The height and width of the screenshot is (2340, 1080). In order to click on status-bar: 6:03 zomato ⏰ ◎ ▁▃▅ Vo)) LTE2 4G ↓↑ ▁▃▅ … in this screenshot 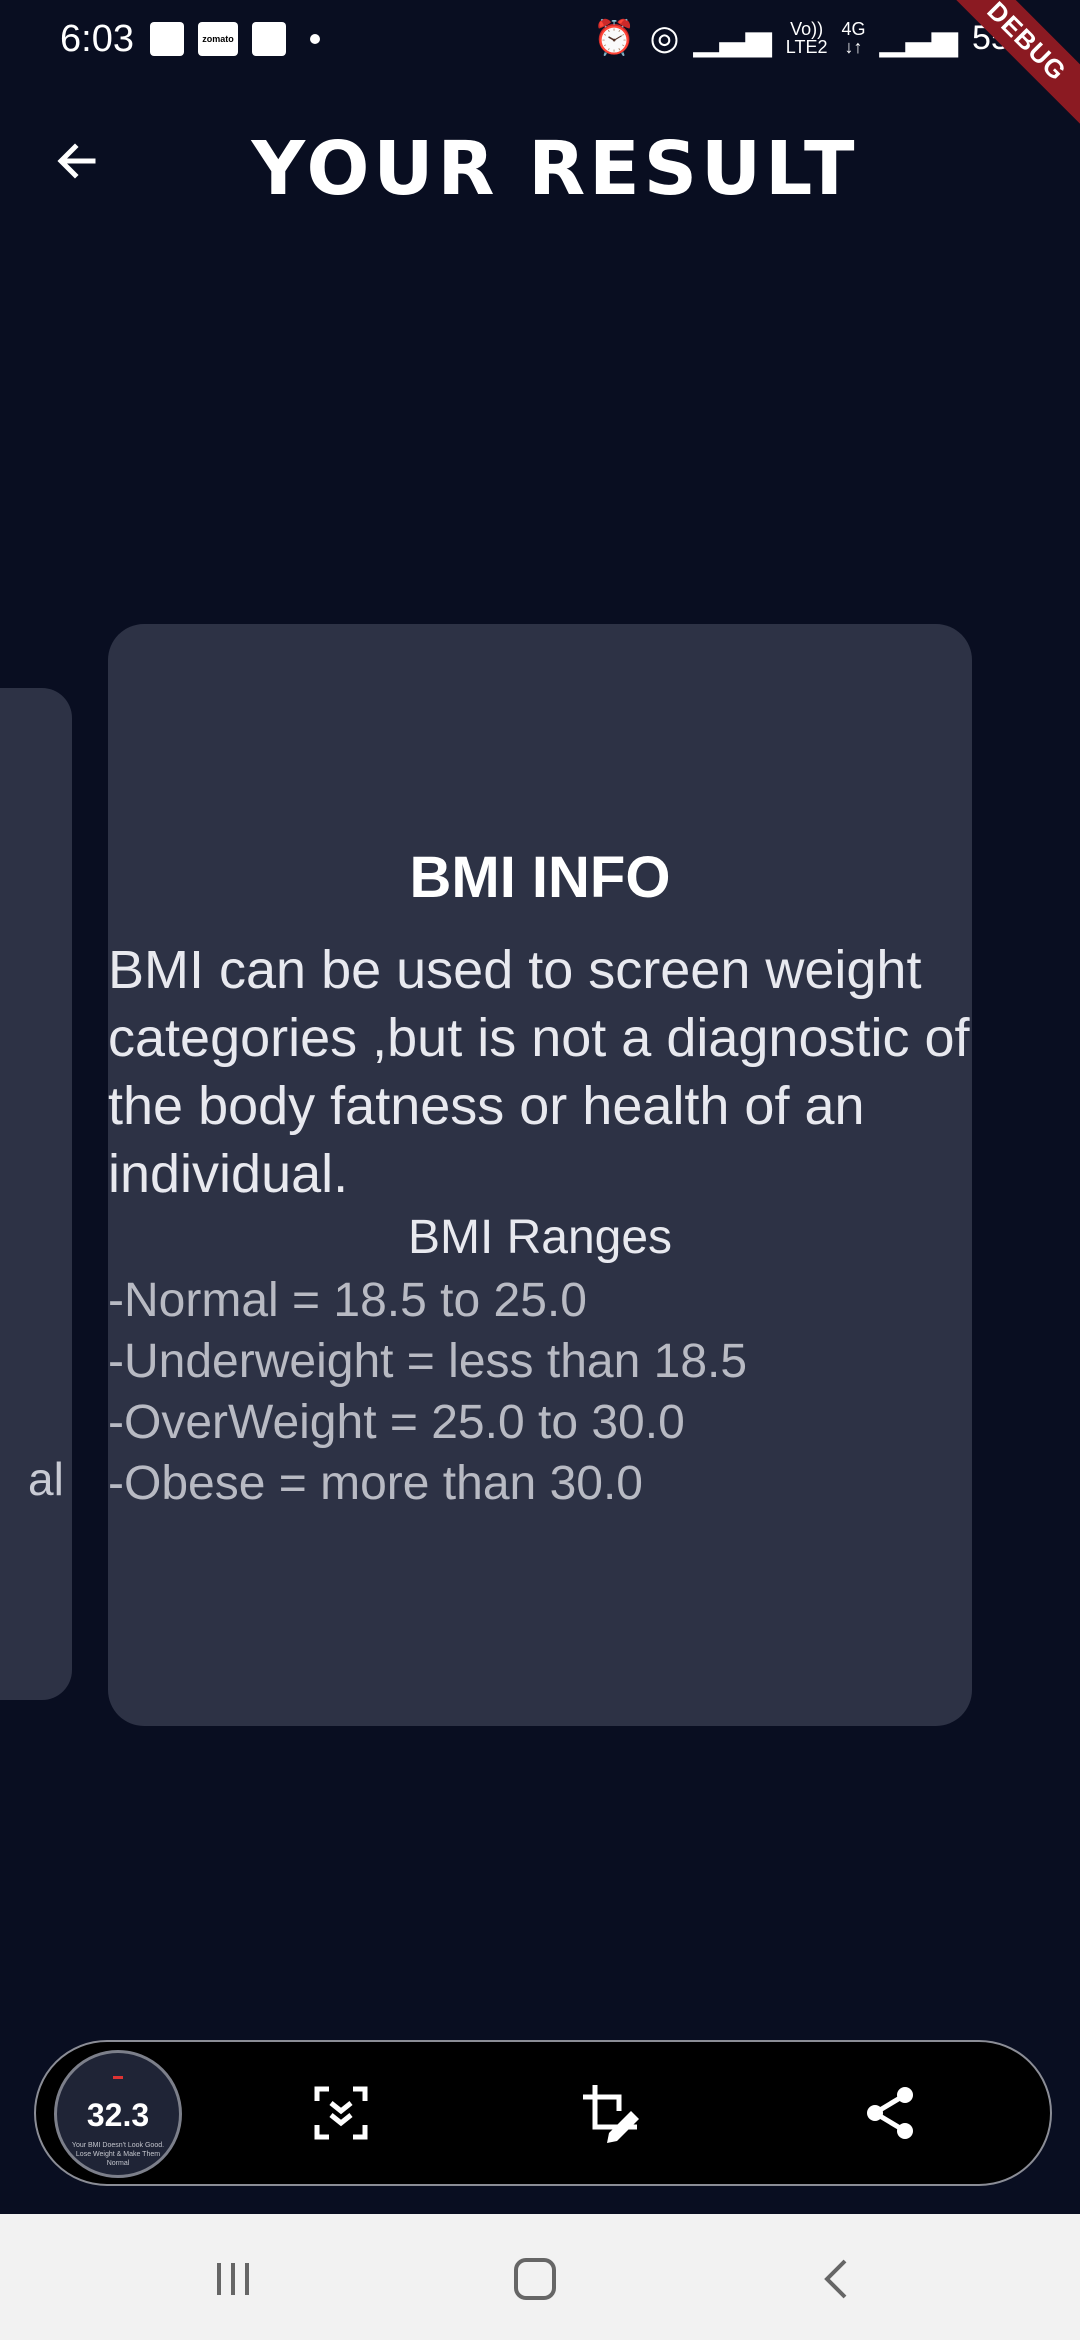, I will do `click(540, 43)`.